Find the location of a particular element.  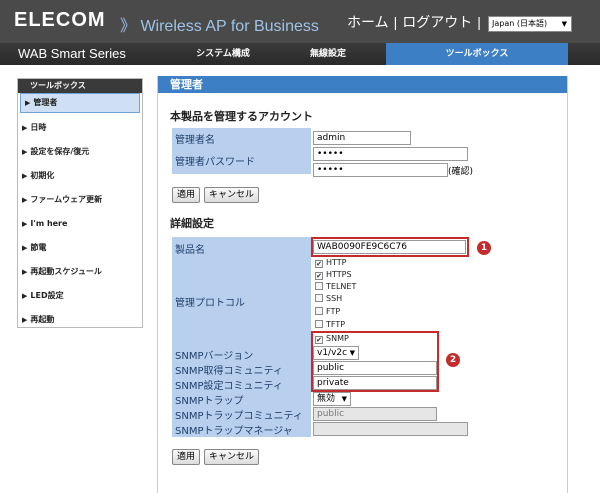

brand-logo: ELECOM is located at coordinates (60, 20).